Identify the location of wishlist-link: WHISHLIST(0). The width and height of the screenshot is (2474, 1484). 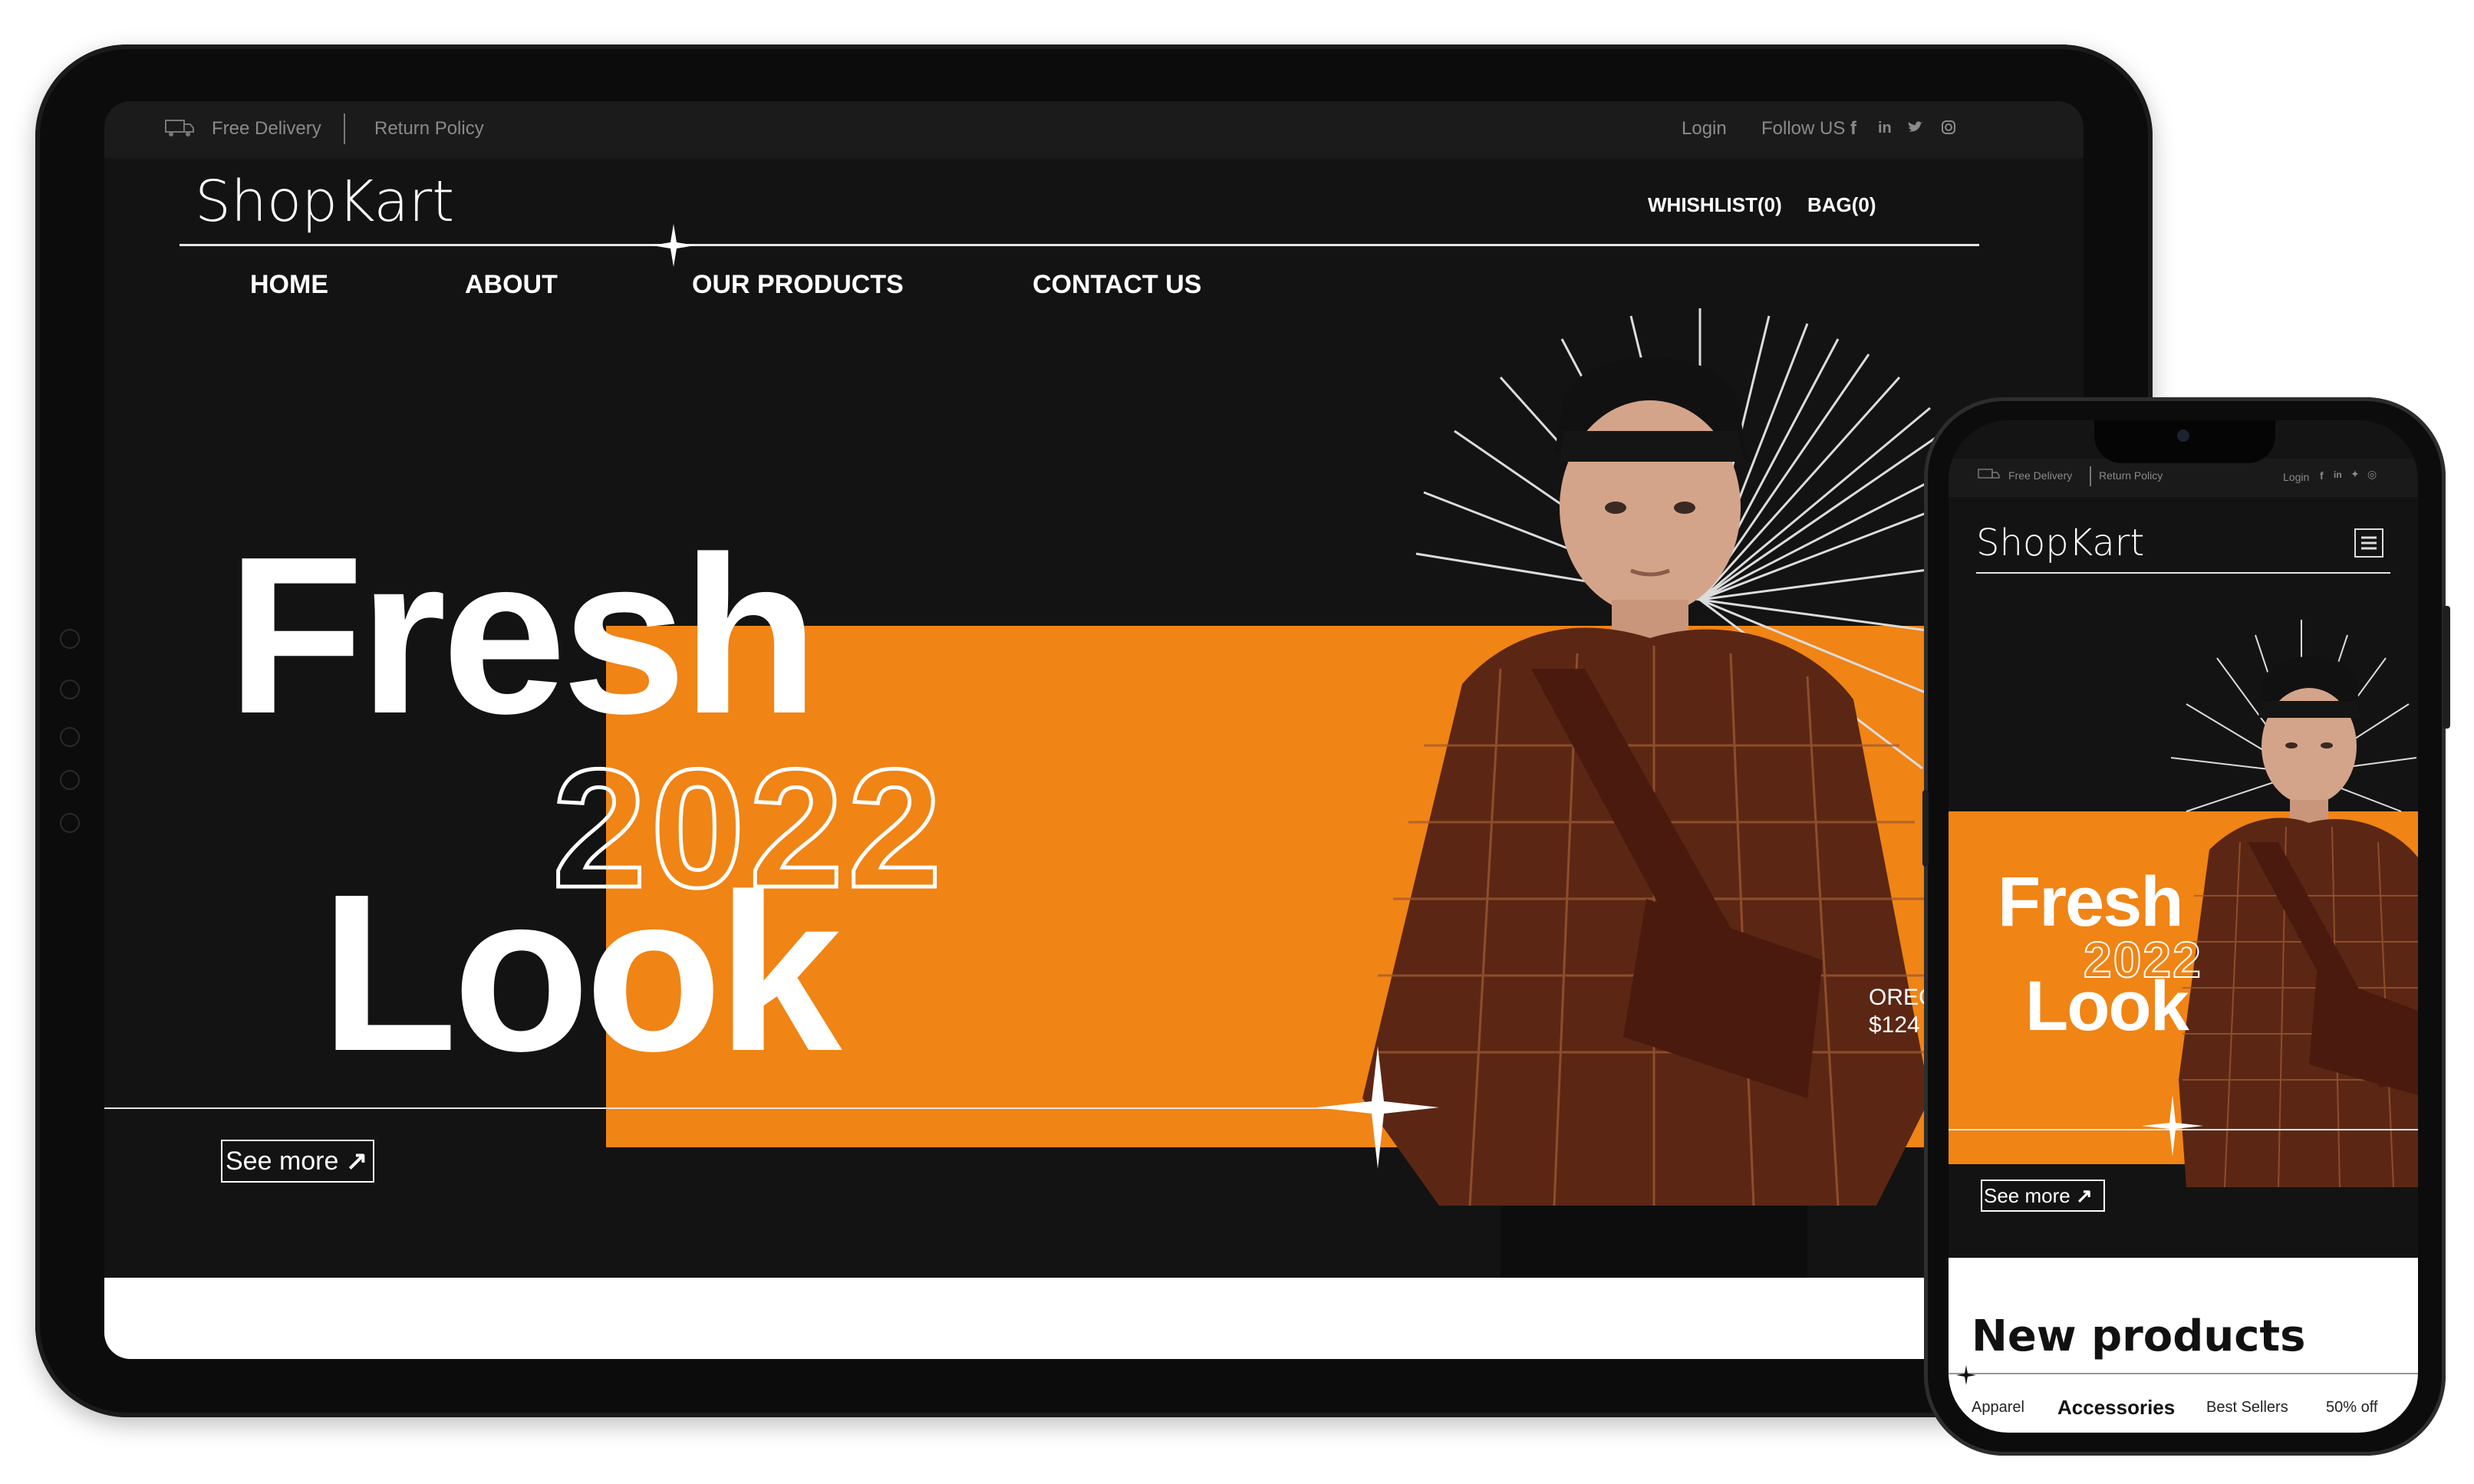
(1715, 205).